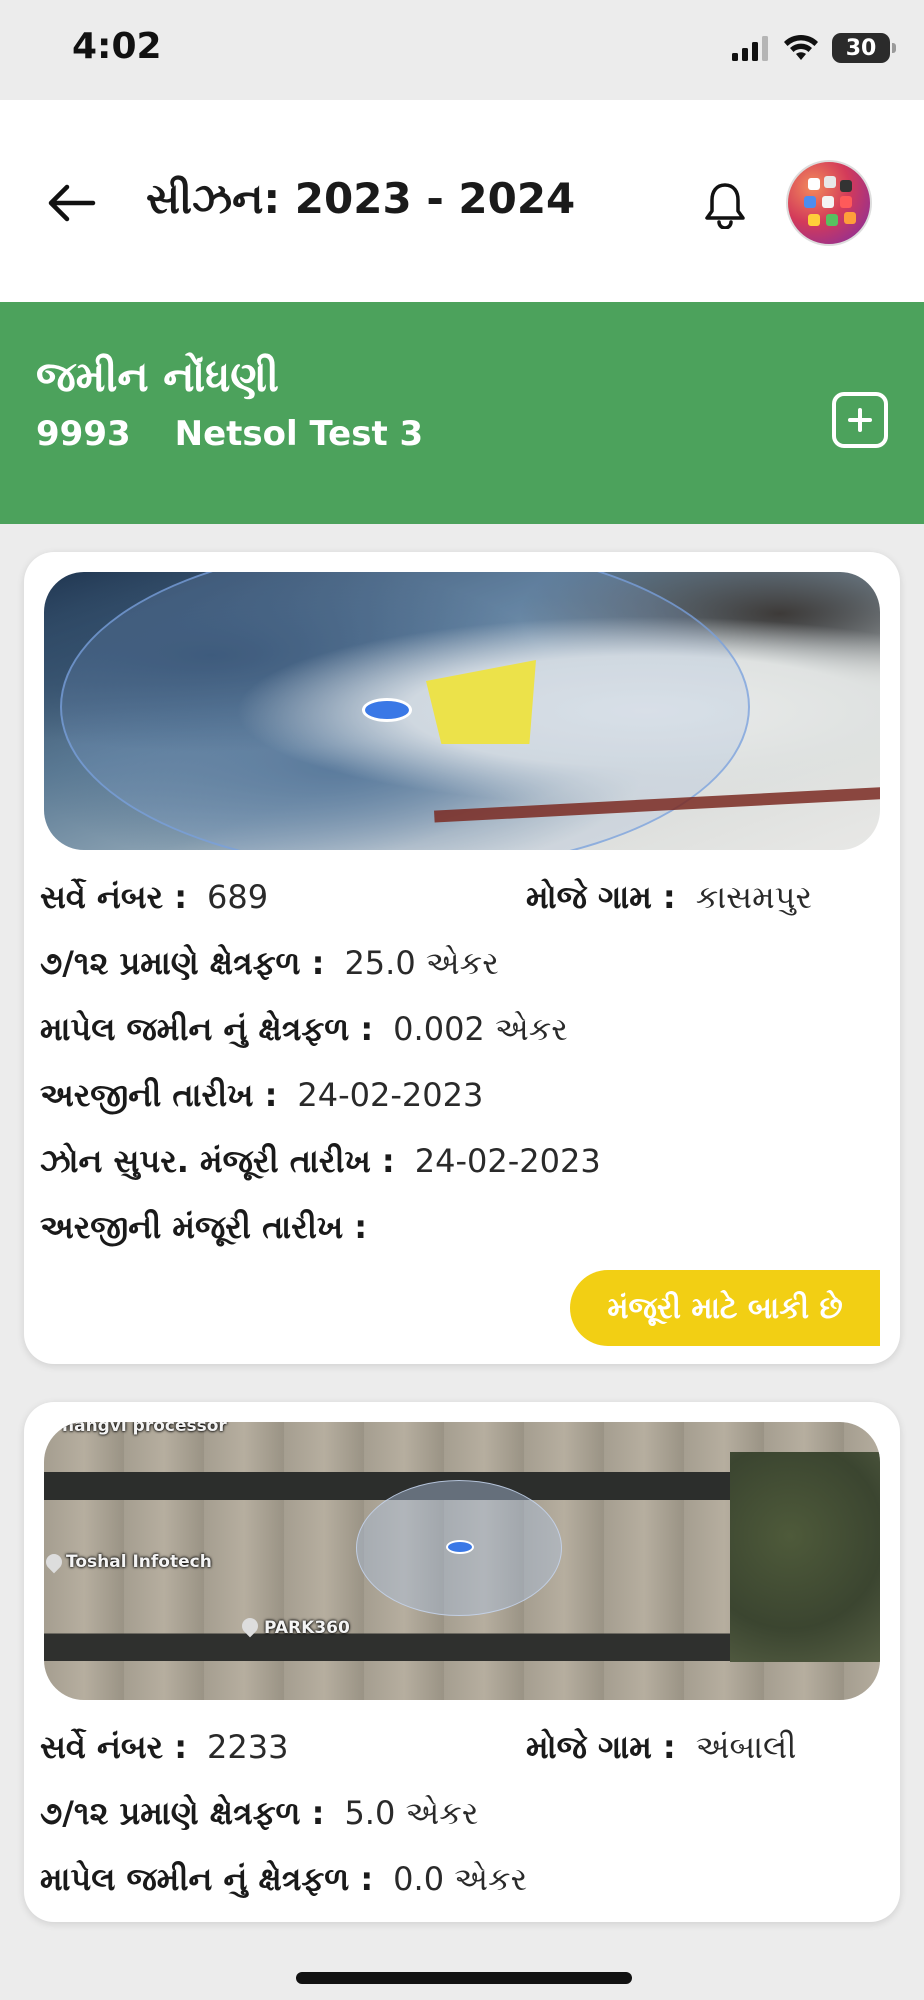 The image size is (924, 2000). I want to click on area-712-row: ૭/૧૨ પ્રમાણે ક્ષેત્રફળ : 25.0 એકર, so click(269, 963).